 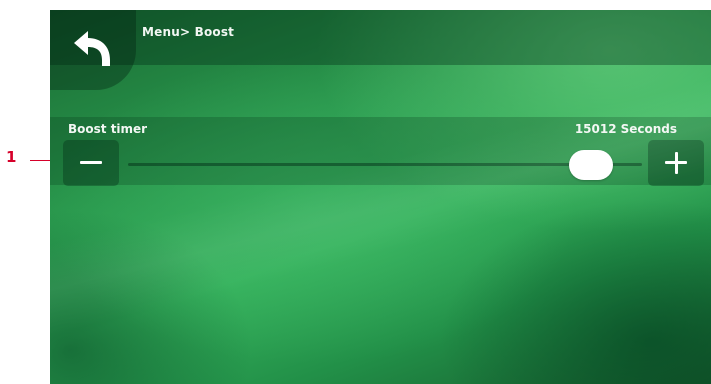 What do you see at coordinates (385, 164) in the screenshot?
I see `boost-timer-slider-track` at bounding box center [385, 164].